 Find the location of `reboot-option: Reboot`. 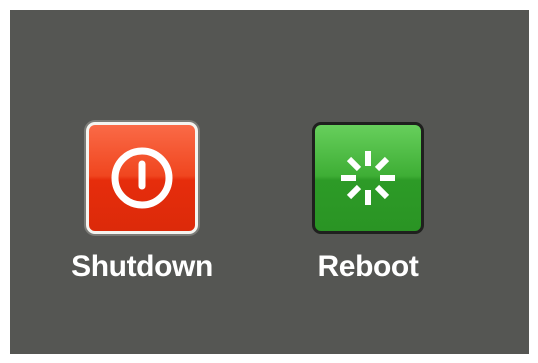

reboot-option: Reboot is located at coordinates (368, 203).